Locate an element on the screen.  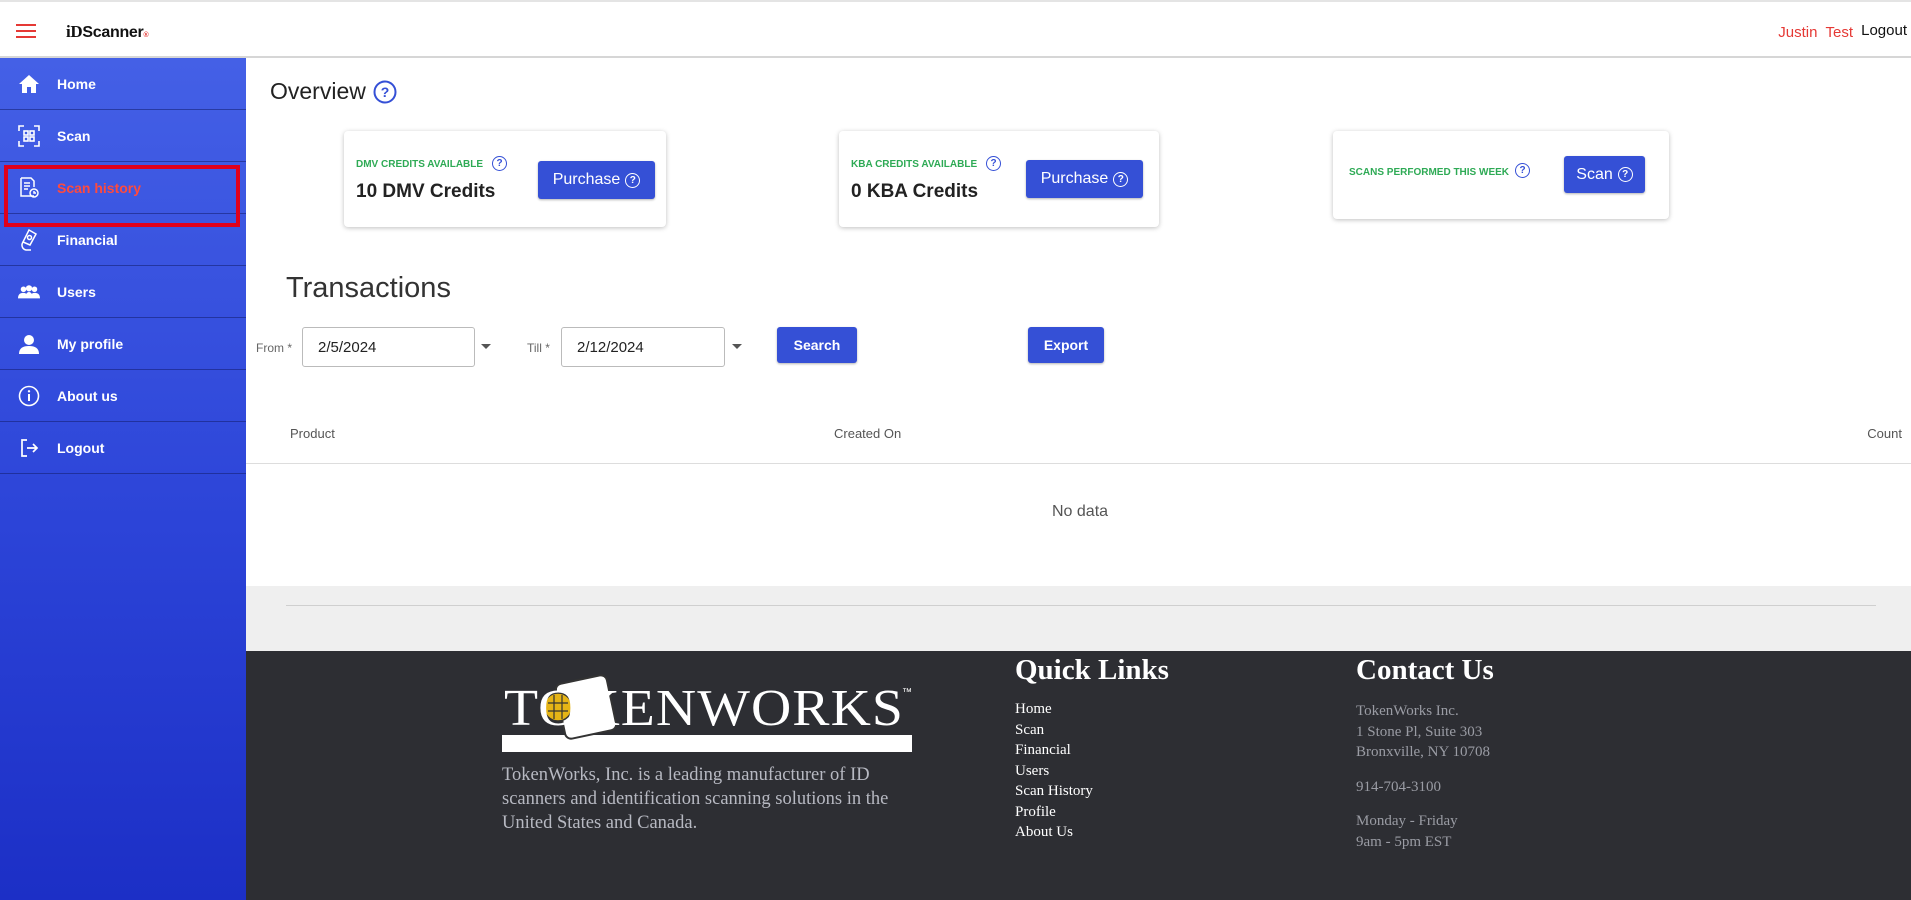
tokenworks-logo: TOKENWORKS ™ is located at coordinates (709, 714).